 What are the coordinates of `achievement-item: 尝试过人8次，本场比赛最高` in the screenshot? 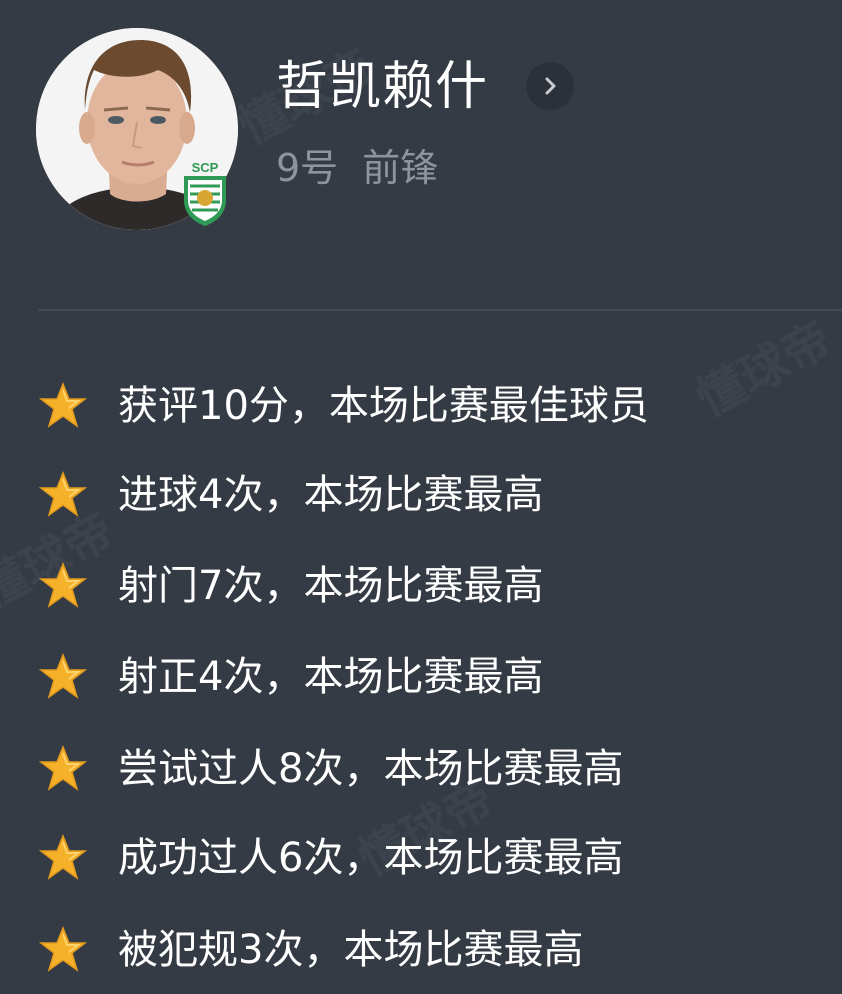 It's located at (330, 769).